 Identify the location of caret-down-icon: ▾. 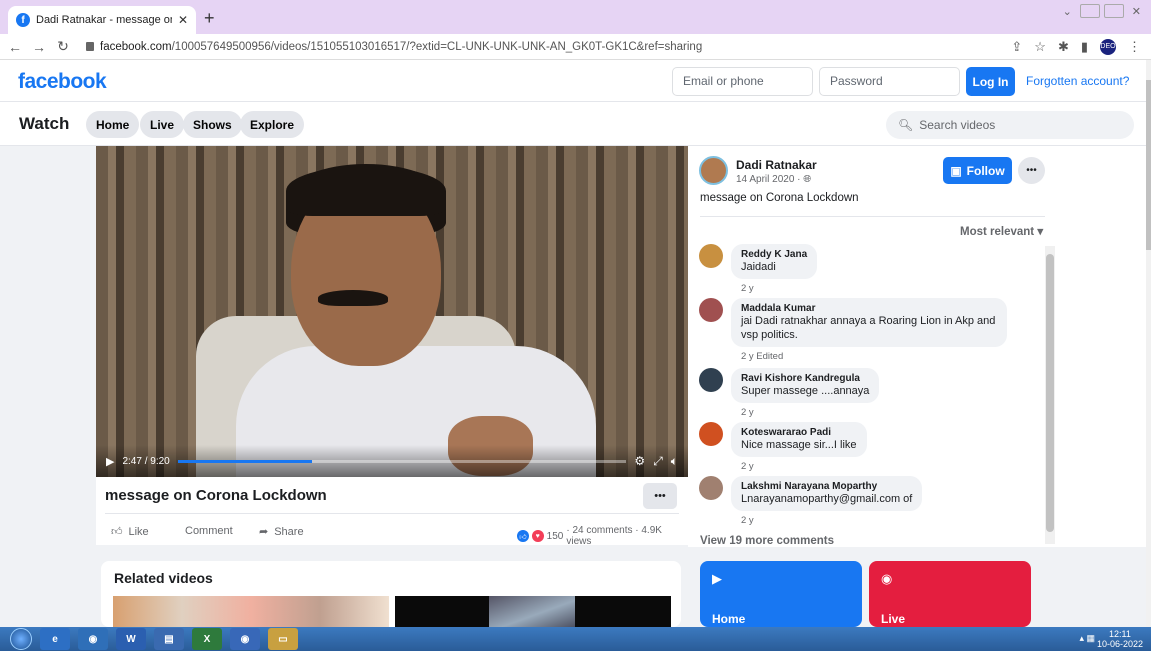
(1040, 232).